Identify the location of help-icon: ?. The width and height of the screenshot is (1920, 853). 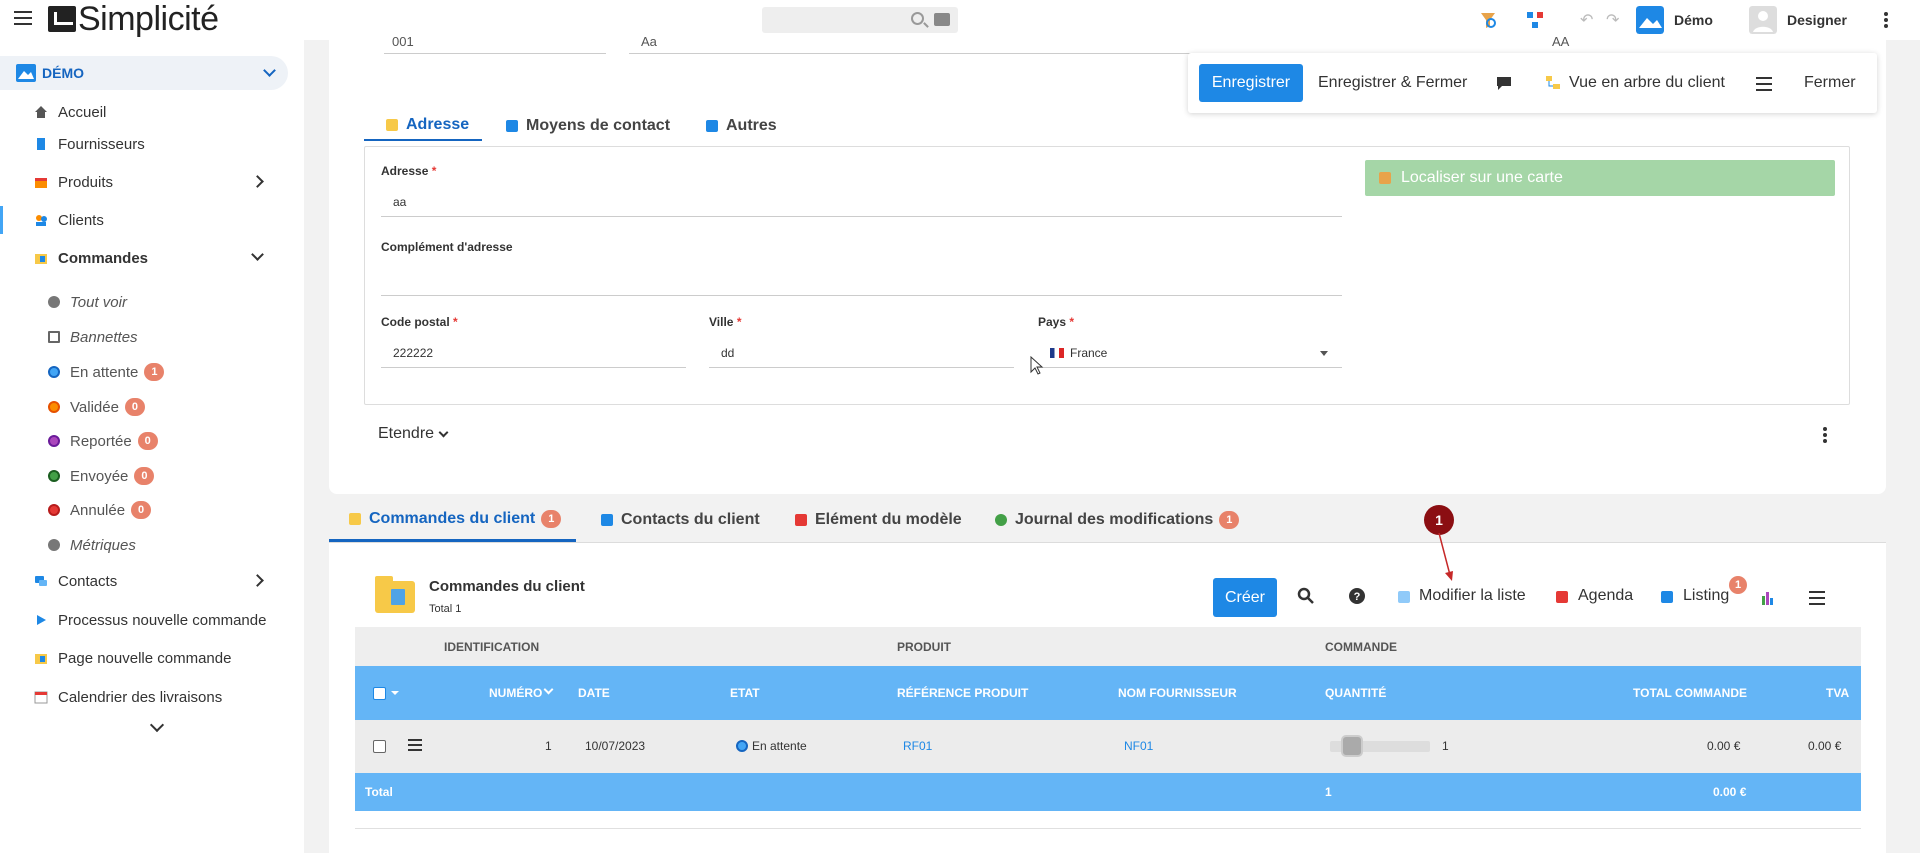
(1357, 596).